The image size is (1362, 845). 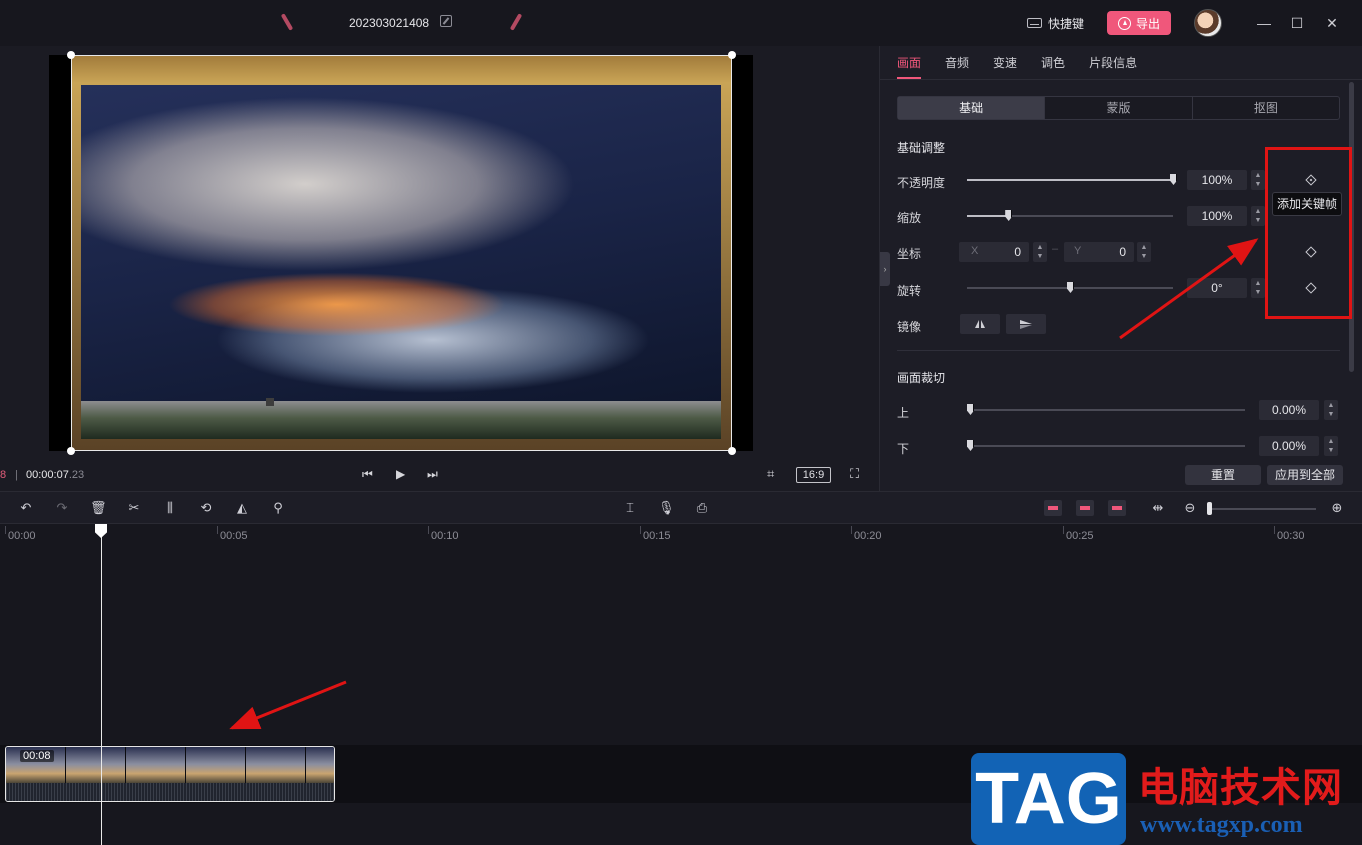 What do you see at coordinates (957, 62) in the screenshot?
I see `tab-audio: 音频` at bounding box center [957, 62].